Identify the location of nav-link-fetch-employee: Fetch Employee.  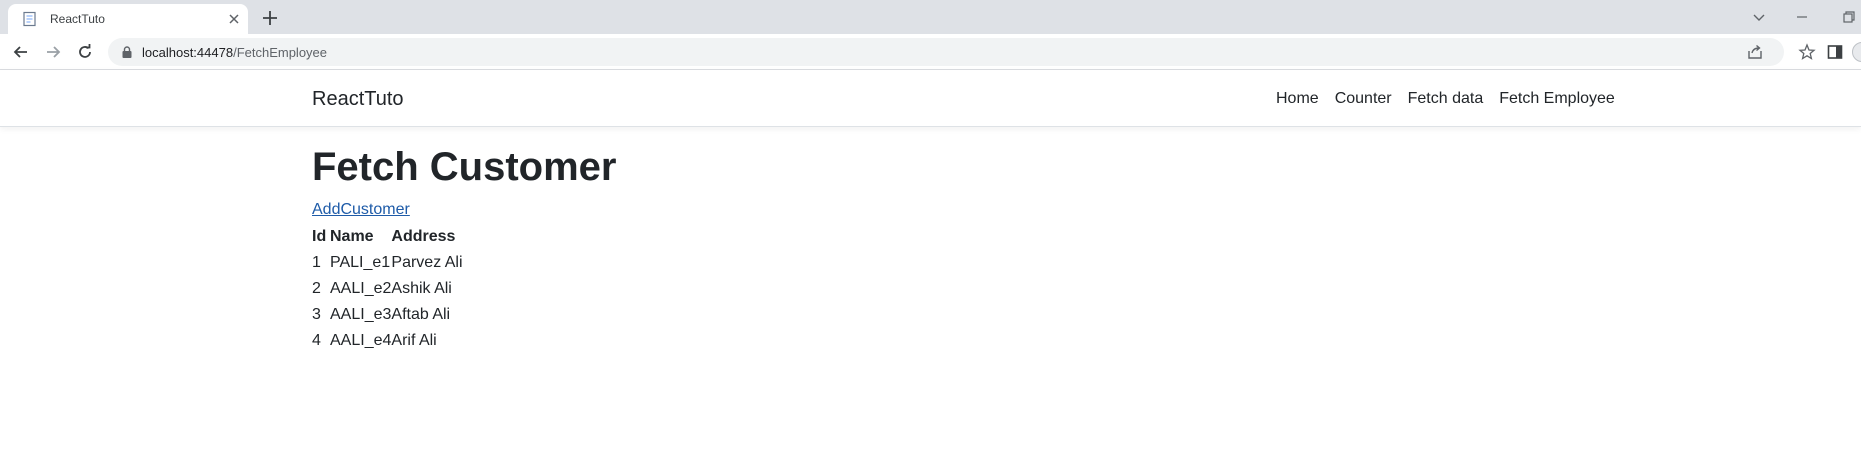
(1557, 99).